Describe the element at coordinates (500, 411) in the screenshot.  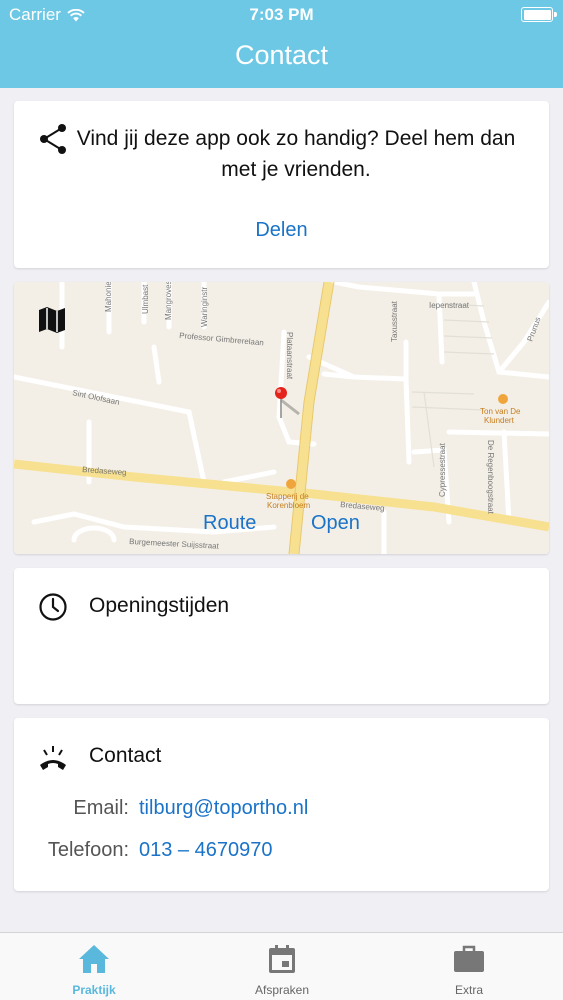
I see `map-poi-label: Ton van De` at that location.